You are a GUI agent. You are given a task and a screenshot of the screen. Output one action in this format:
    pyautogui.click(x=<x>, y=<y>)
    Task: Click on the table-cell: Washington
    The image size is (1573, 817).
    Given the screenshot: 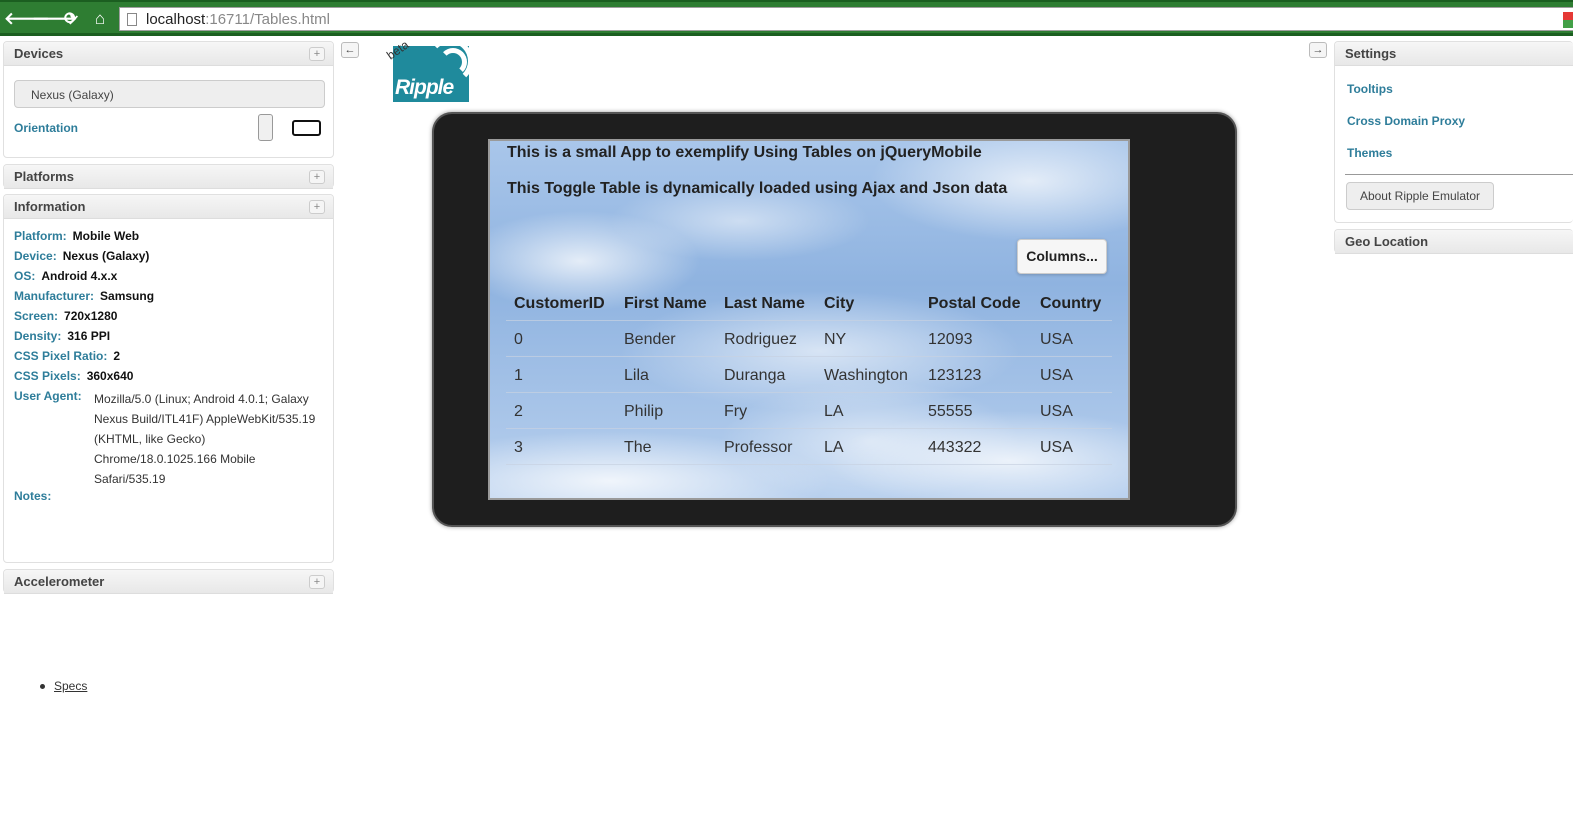 What is the action you would take?
    pyautogui.click(x=866, y=375)
    